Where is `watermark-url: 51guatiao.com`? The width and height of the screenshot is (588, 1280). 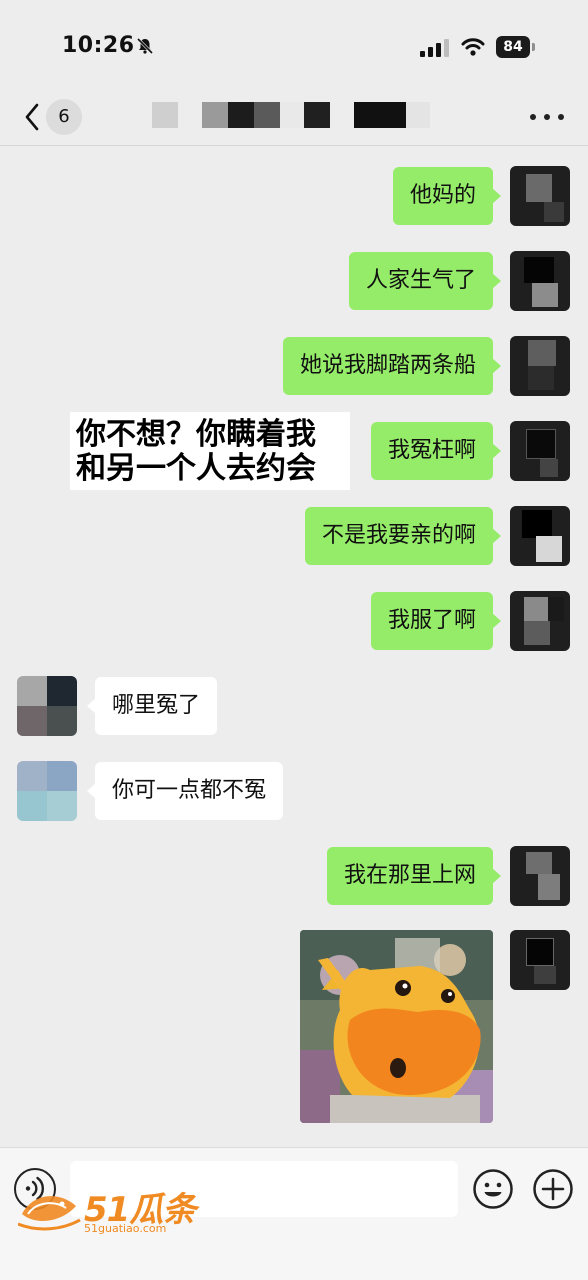 watermark-url: 51guatiao.com is located at coordinates (125, 1228).